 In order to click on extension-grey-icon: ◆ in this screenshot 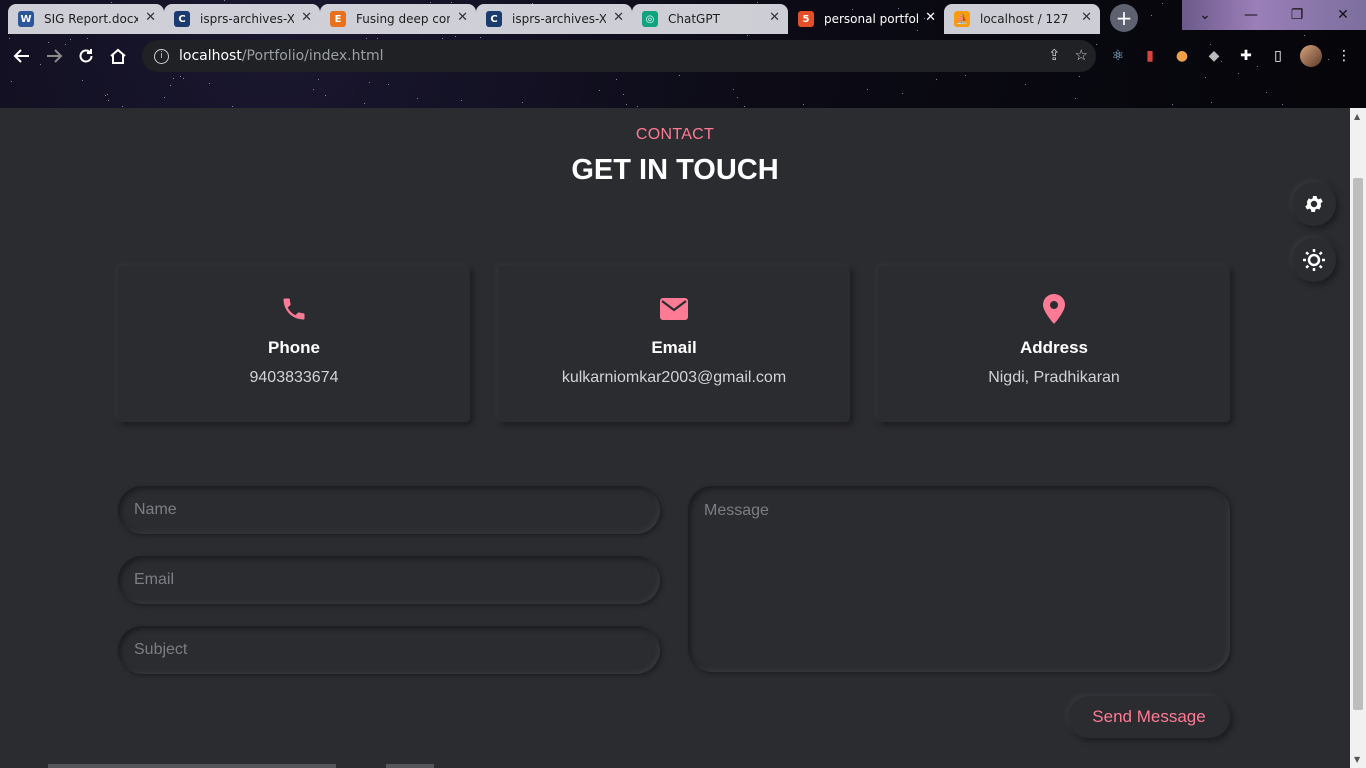, I will do `click(1214, 56)`.